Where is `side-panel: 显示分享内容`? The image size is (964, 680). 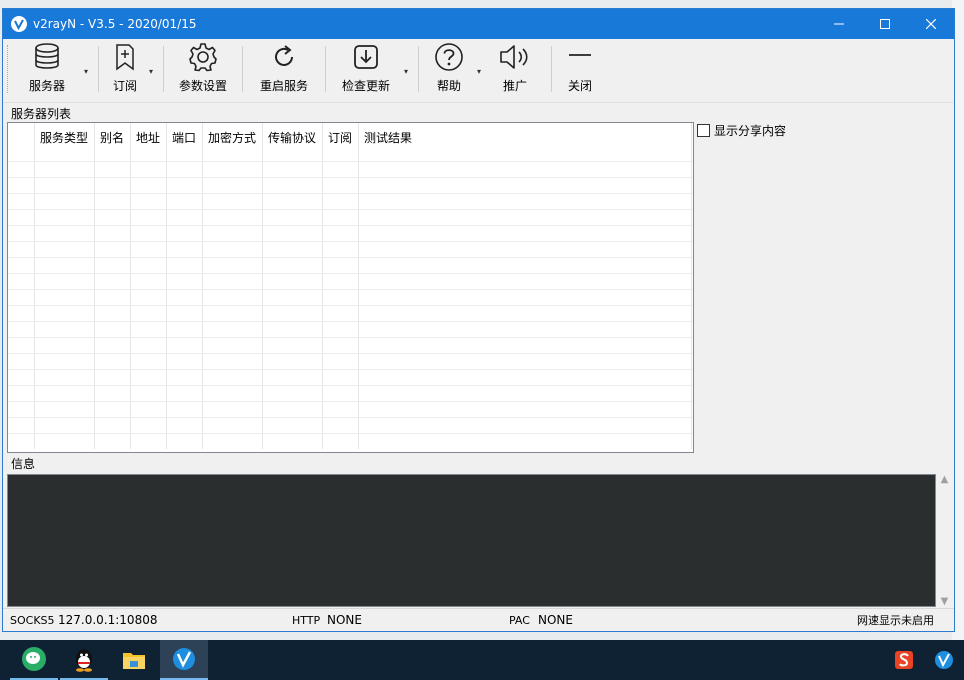
side-panel: 显示分享内容 is located at coordinates (825, 287).